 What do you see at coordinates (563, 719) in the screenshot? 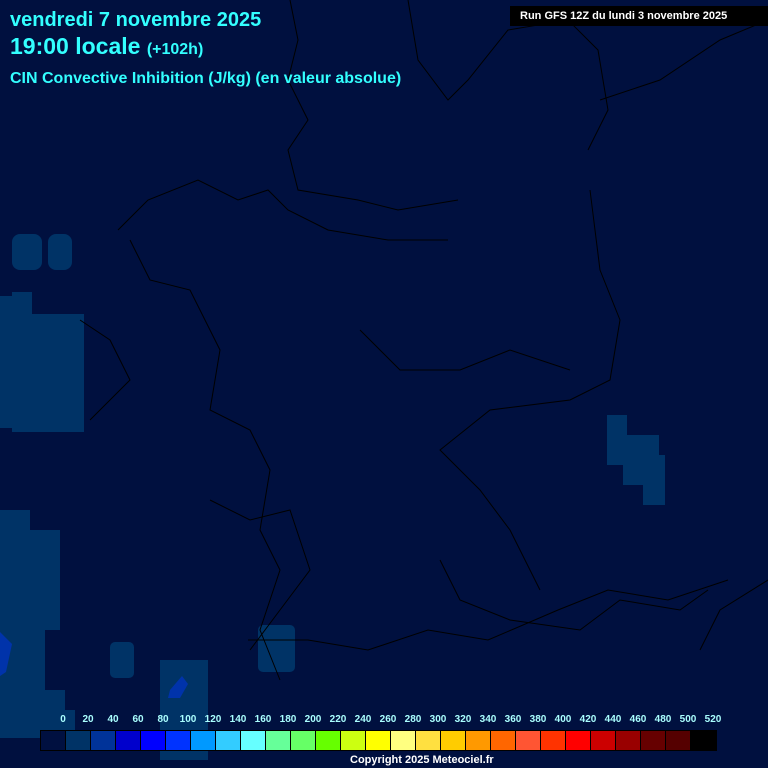
I see `legend-label: 400` at bounding box center [563, 719].